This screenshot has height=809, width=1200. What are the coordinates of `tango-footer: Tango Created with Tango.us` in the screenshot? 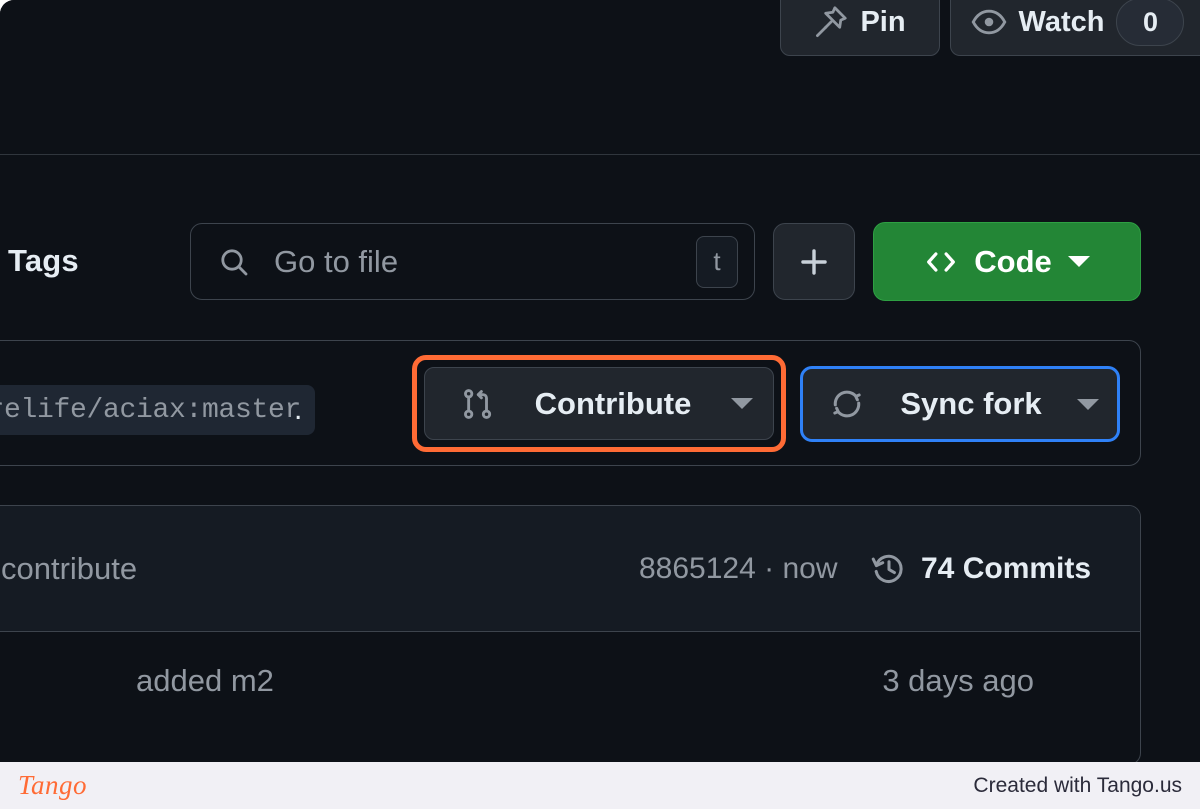 It's located at (600, 785).